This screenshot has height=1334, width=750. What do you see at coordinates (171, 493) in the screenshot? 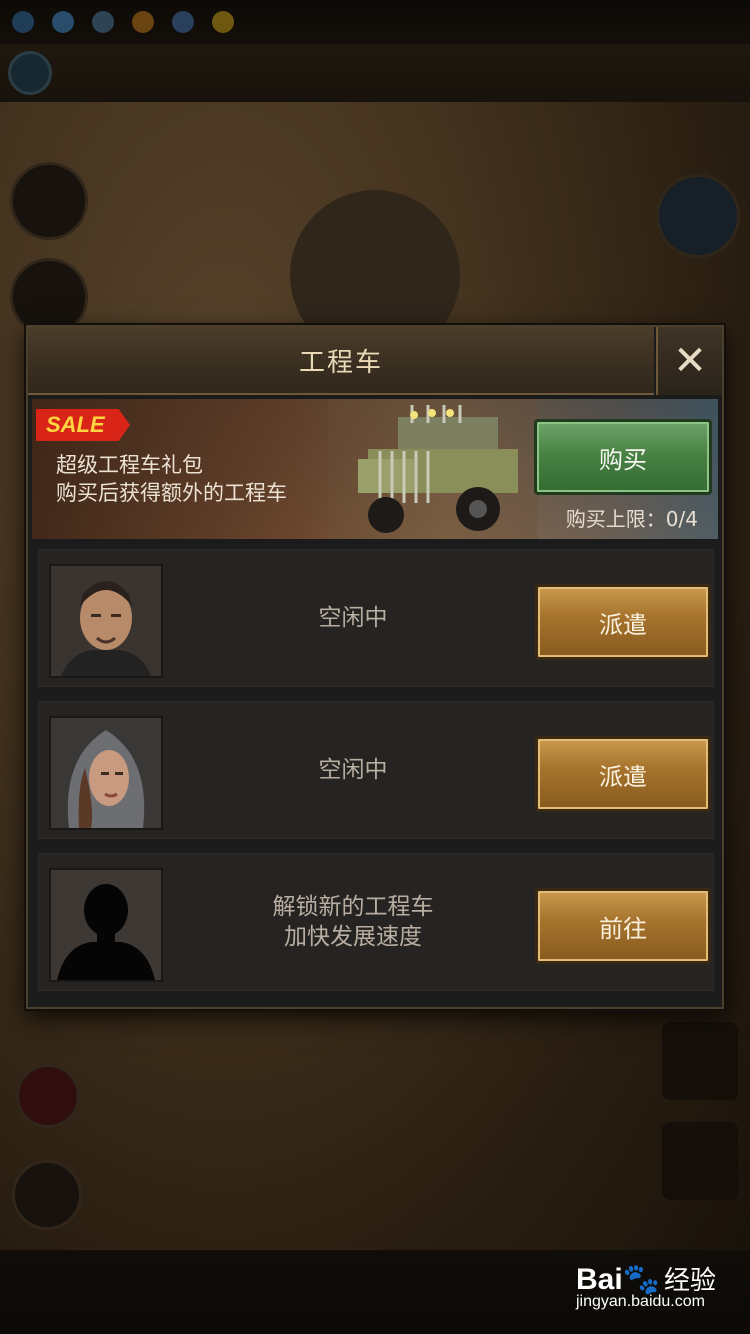
I see `sale-description: 购买后获得额外的工程车` at bounding box center [171, 493].